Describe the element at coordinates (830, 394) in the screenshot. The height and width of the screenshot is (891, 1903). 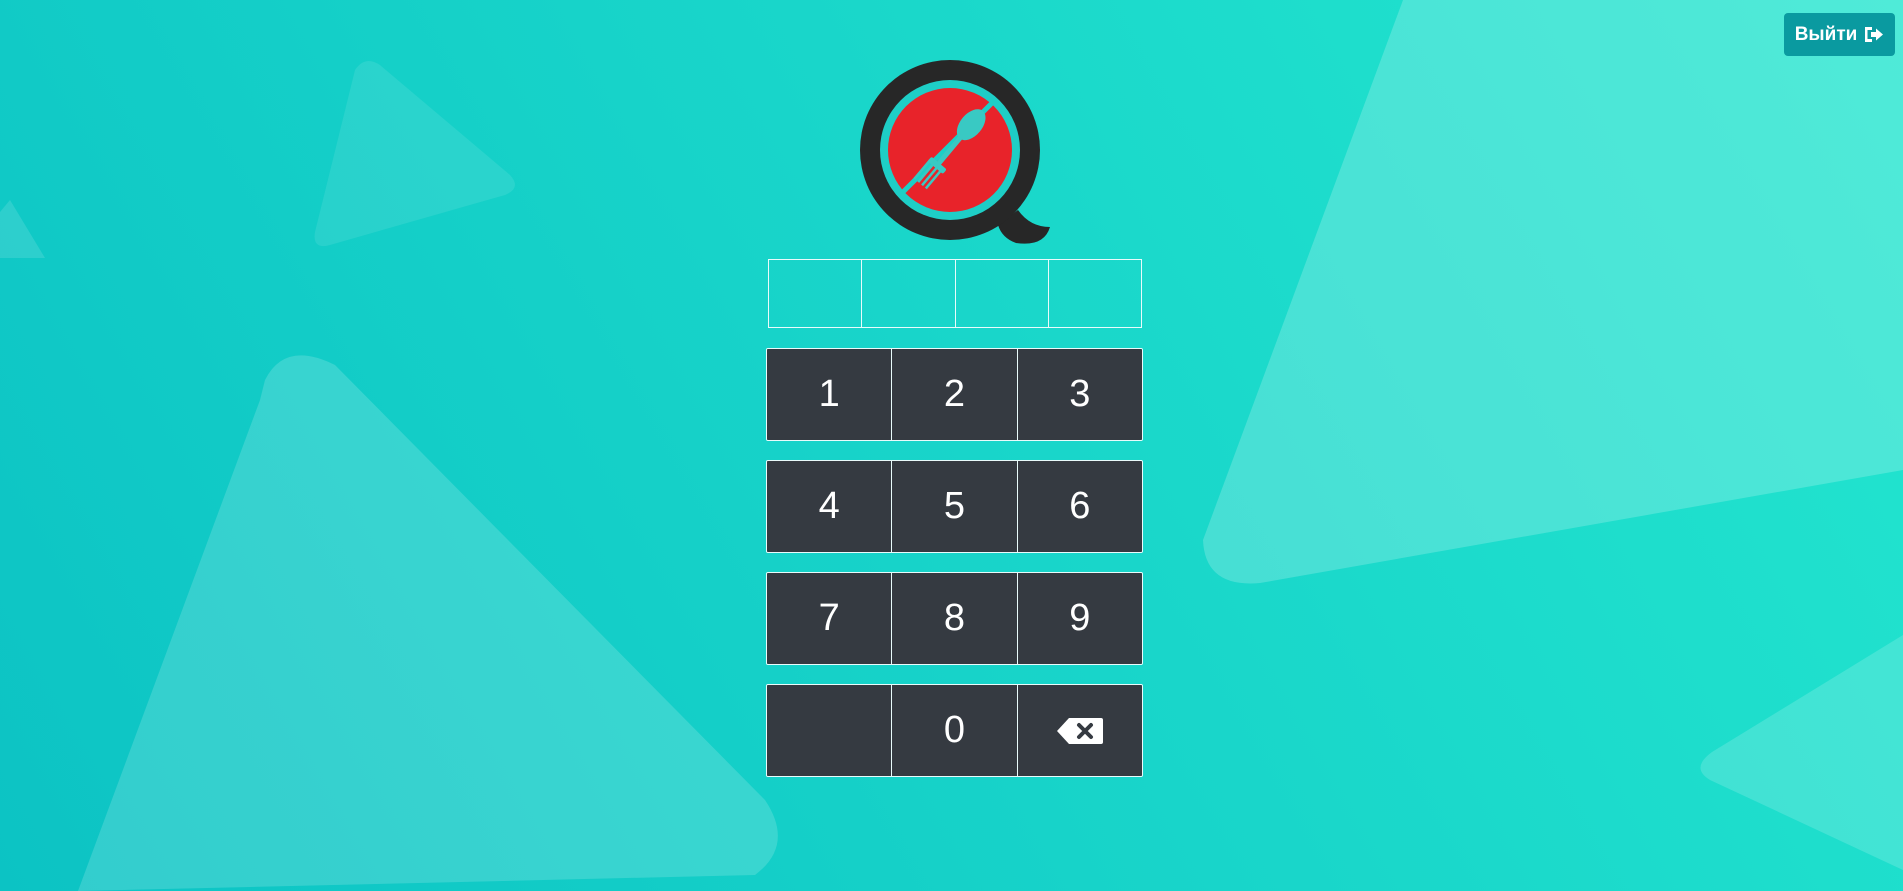
I see `key-1: 1` at that location.